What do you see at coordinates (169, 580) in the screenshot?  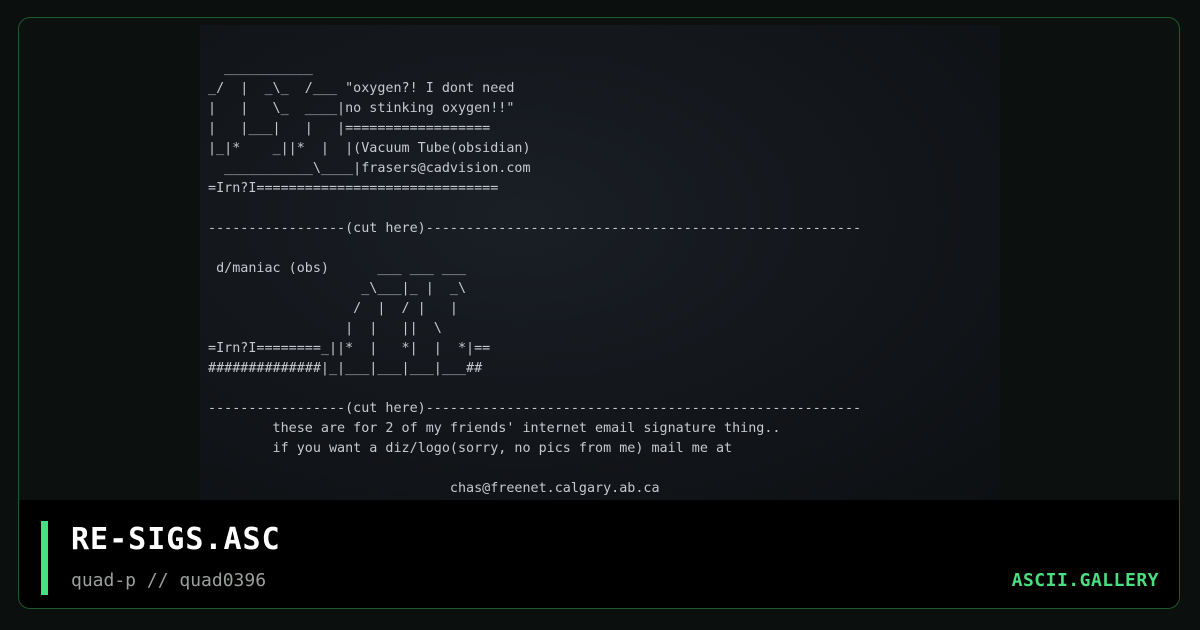 I see `artist-byline: quad-p // quad0396` at bounding box center [169, 580].